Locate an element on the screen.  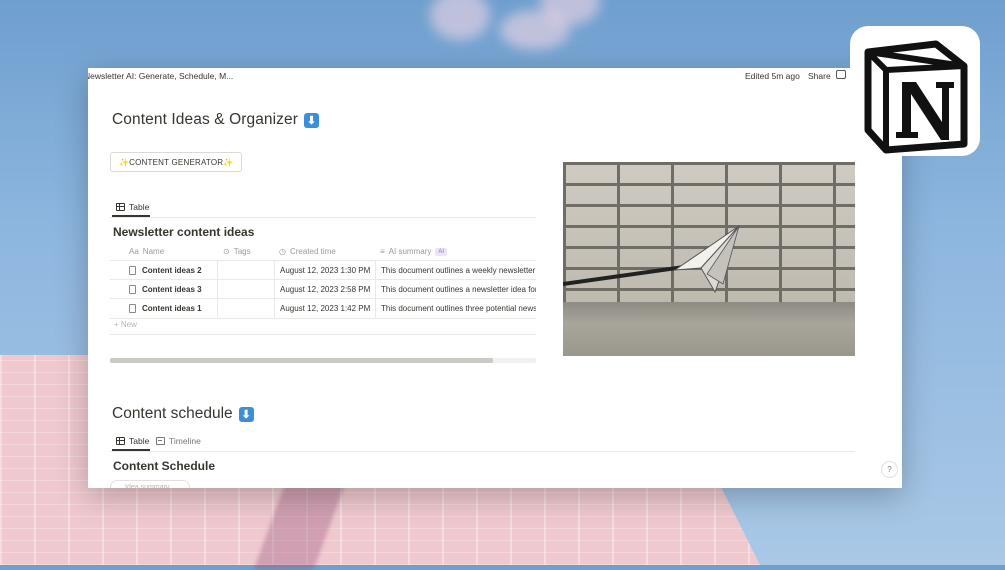
new-row-button: + New is located at coordinates (125, 324).